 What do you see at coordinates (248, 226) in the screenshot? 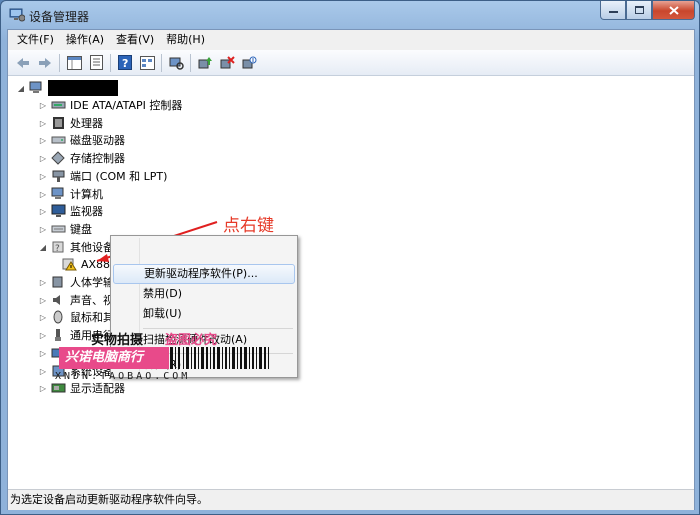
I see `annotation-label: 点右键` at bounding box center [248, 226].